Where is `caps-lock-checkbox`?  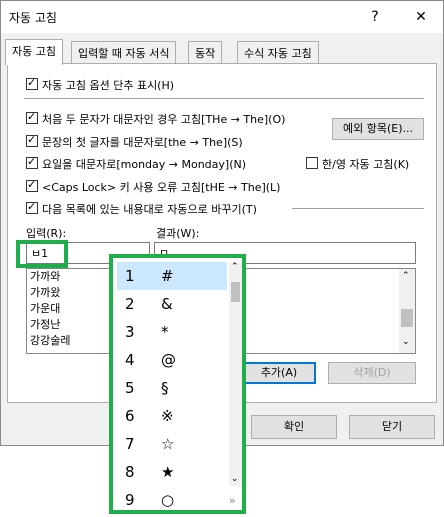 caps-lock-checkbox is located at coordinates (32, 185).